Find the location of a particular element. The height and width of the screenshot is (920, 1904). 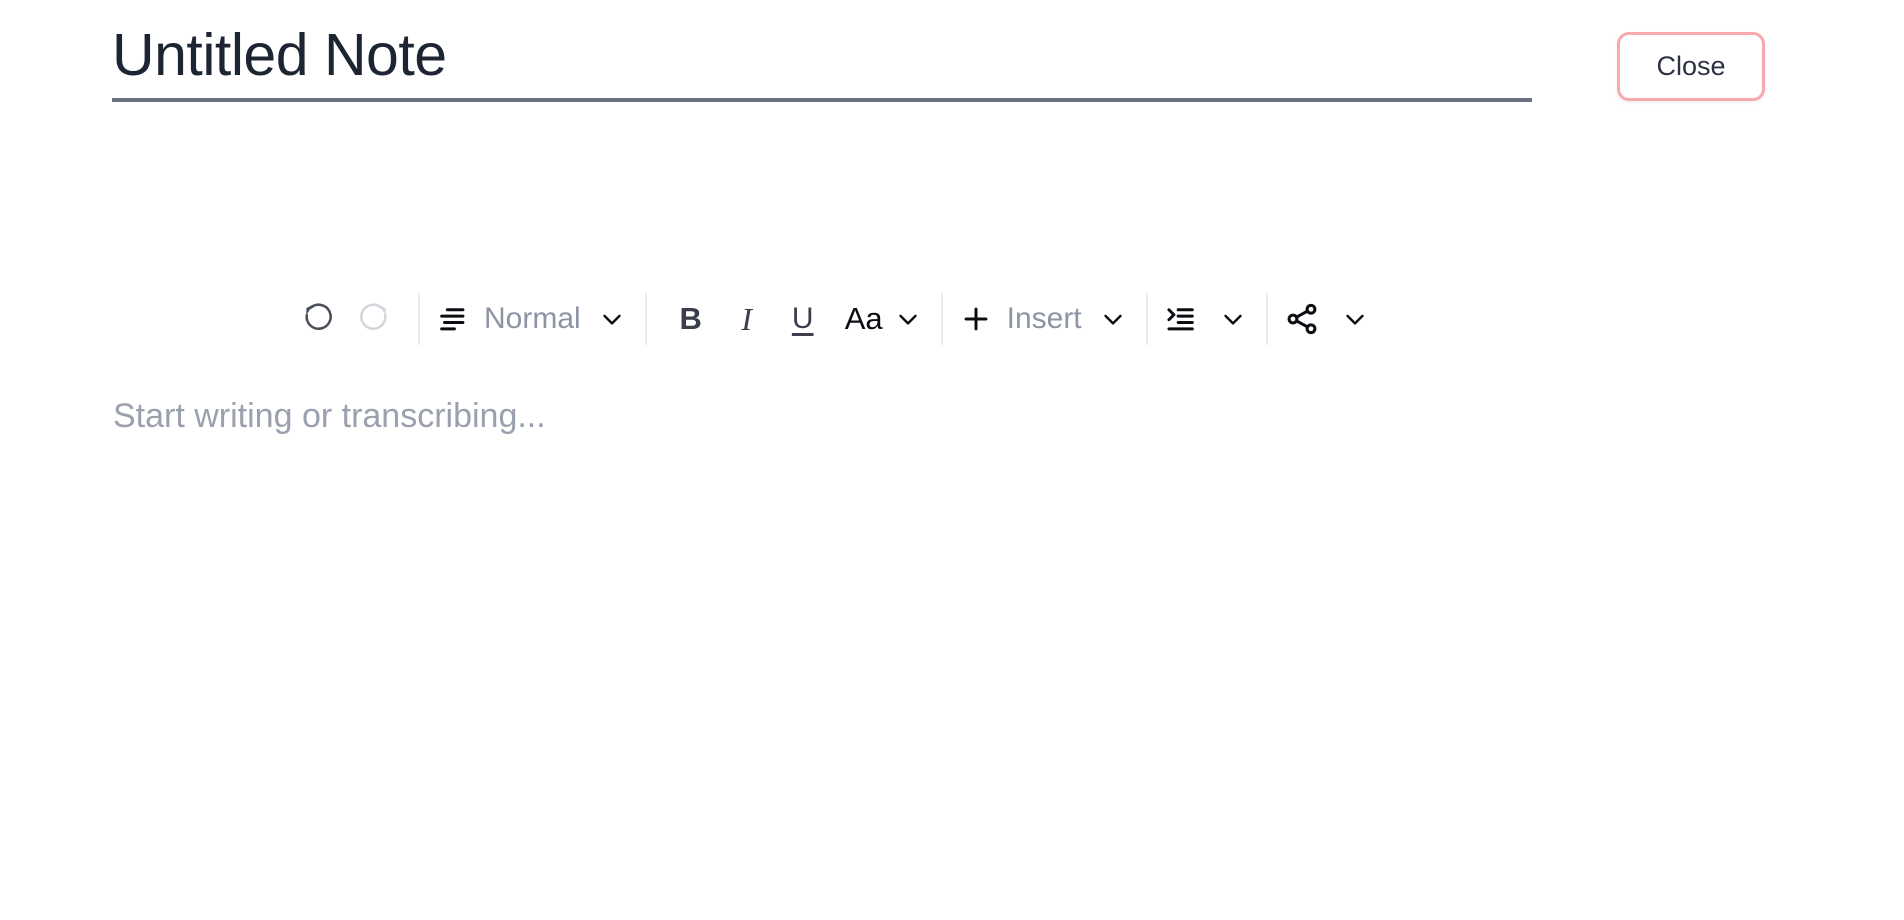

toolbar-group-insert: Insert is located at coordinates (1044, 319).